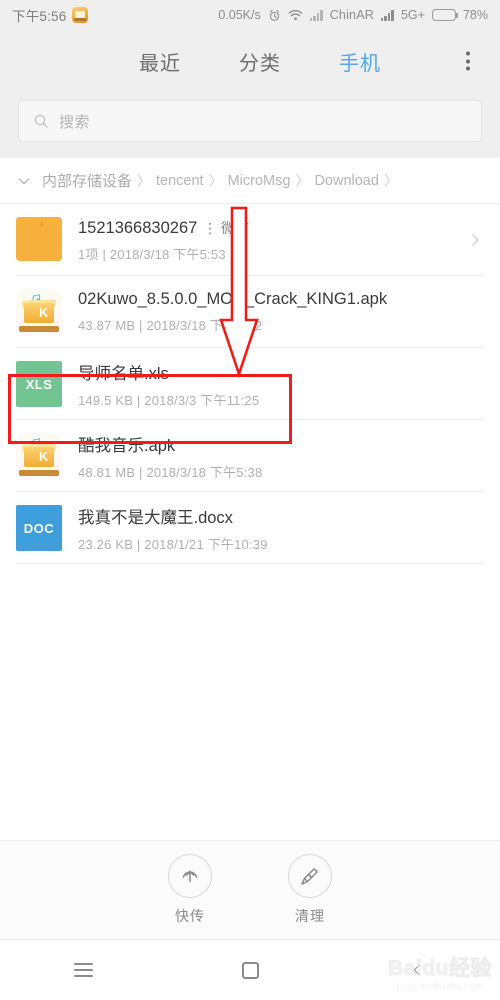 This screenshot has width=500, height=1000. What do you see at coordinates (190, 916) in the screenshot?
I see `quick-transfer-label: 快传` at bounding box center [190, 916].